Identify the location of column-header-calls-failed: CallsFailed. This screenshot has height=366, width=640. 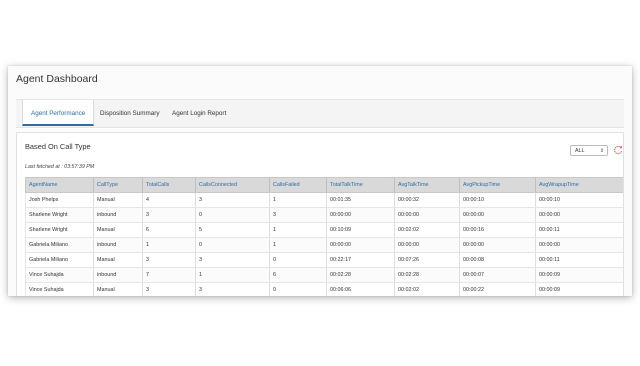
(298, 185).